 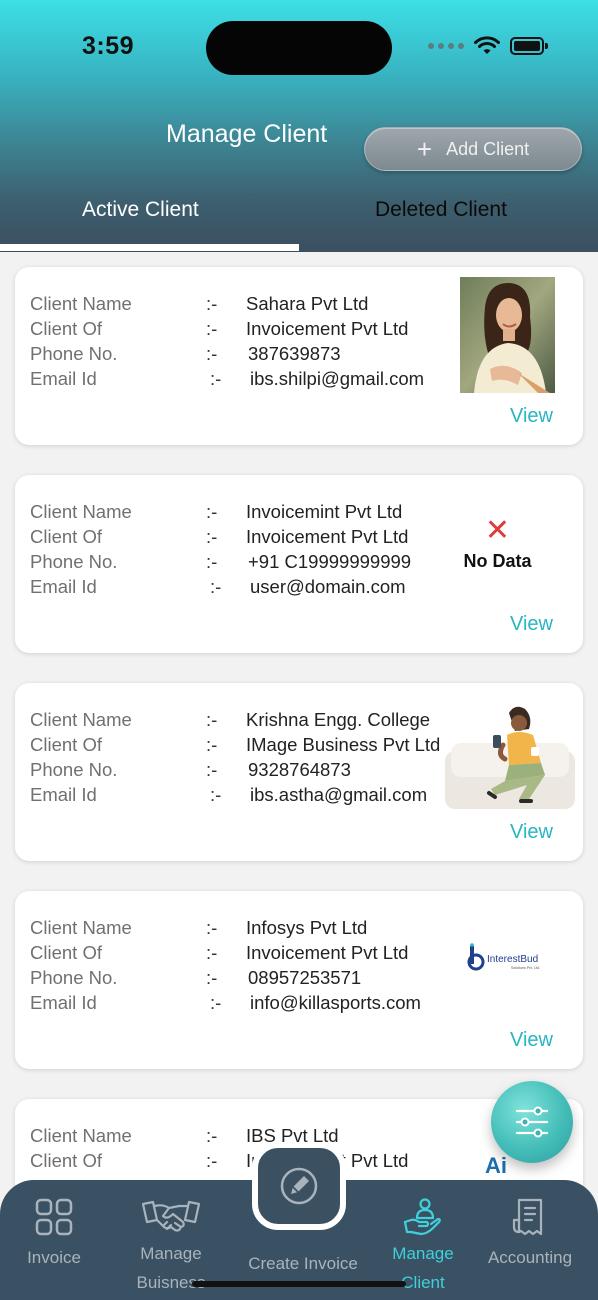 I want to click on client-photo, so click(x=507, y=335).